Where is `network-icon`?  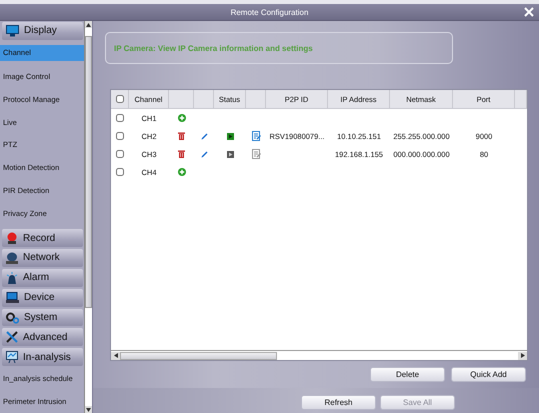
network-icon is located at coordinates (12, 258).